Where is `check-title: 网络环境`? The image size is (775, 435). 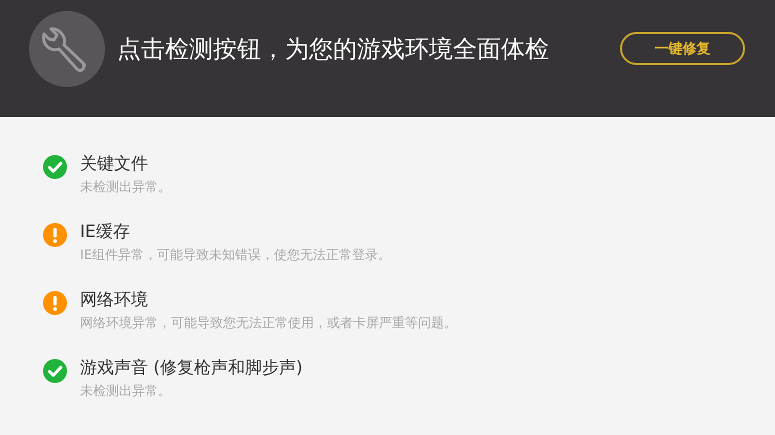
check-title: 网络环境 is located at coordinates (114, 300).